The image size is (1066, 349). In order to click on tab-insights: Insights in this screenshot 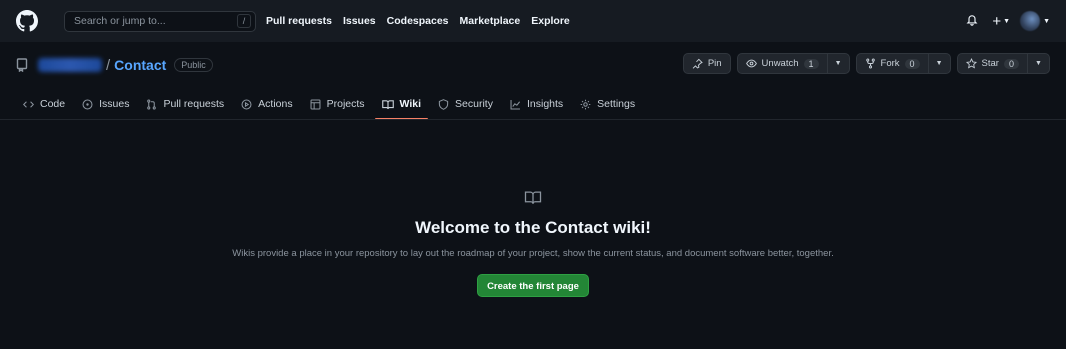, I will do `click(536, 104)`.